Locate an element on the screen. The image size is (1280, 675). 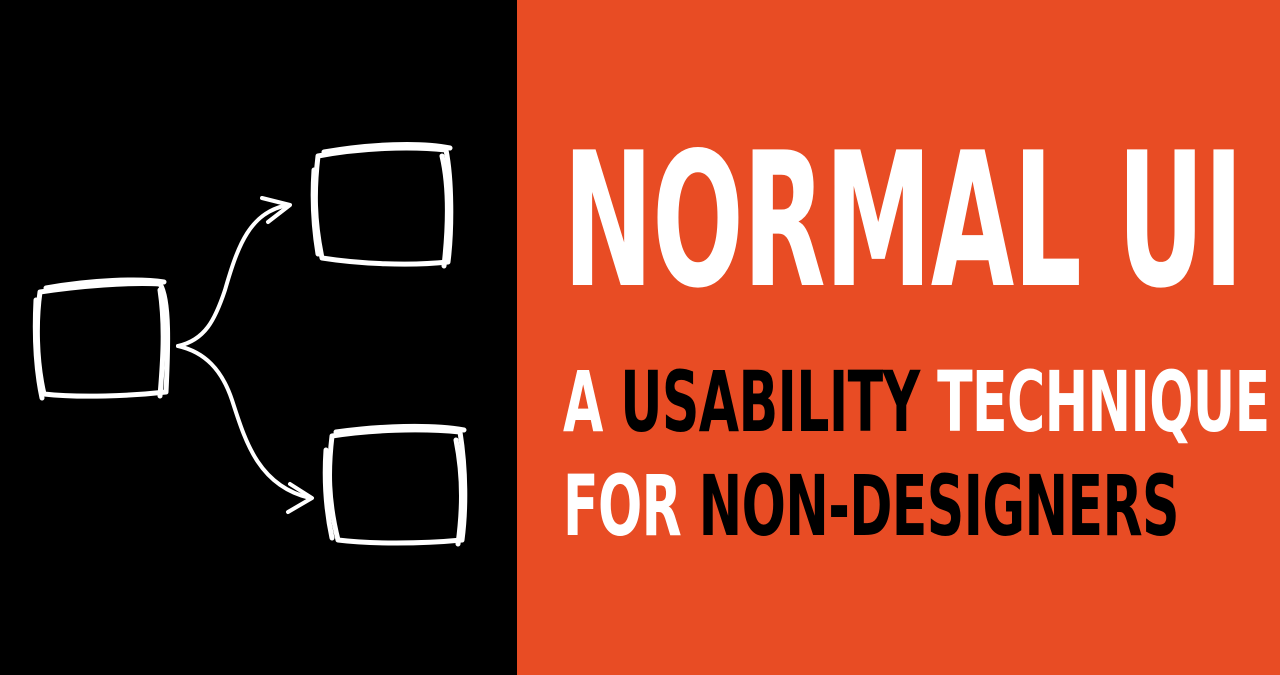
subtitle-word: A is located at coordinates (583, 402).